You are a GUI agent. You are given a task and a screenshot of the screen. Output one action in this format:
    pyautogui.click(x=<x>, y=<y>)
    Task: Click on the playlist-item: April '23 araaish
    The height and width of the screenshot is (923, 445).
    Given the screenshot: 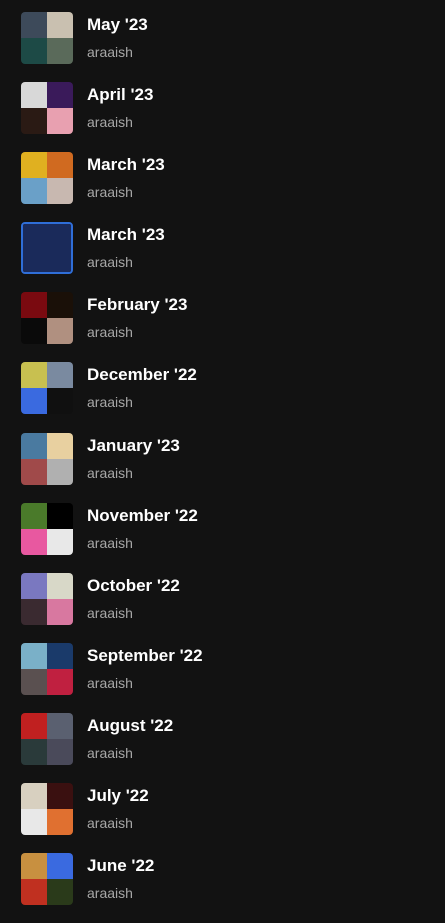 What is the action you would take?
    pyautogui.click(x=222, y=117)
    